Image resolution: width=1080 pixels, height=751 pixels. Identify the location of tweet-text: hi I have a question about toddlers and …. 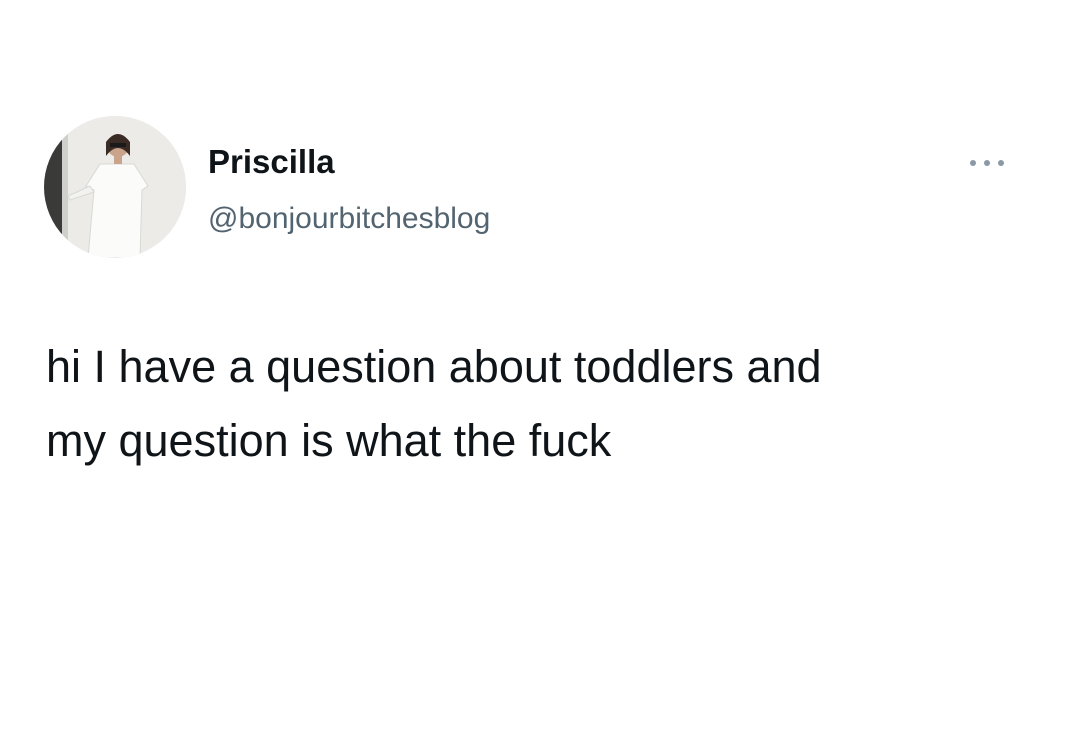
(434, 403).